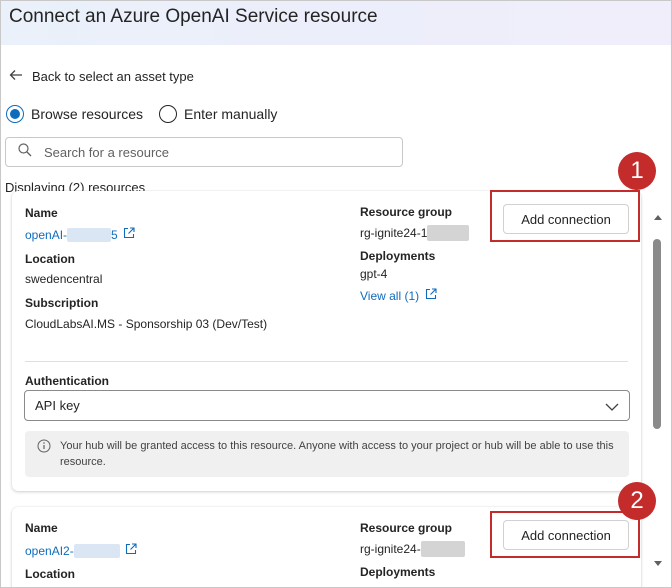  Describe the element at coordinates (193, 16) in the screenshot. I see `page-title: Connect an Azure OpenAI Service resource` at that location.